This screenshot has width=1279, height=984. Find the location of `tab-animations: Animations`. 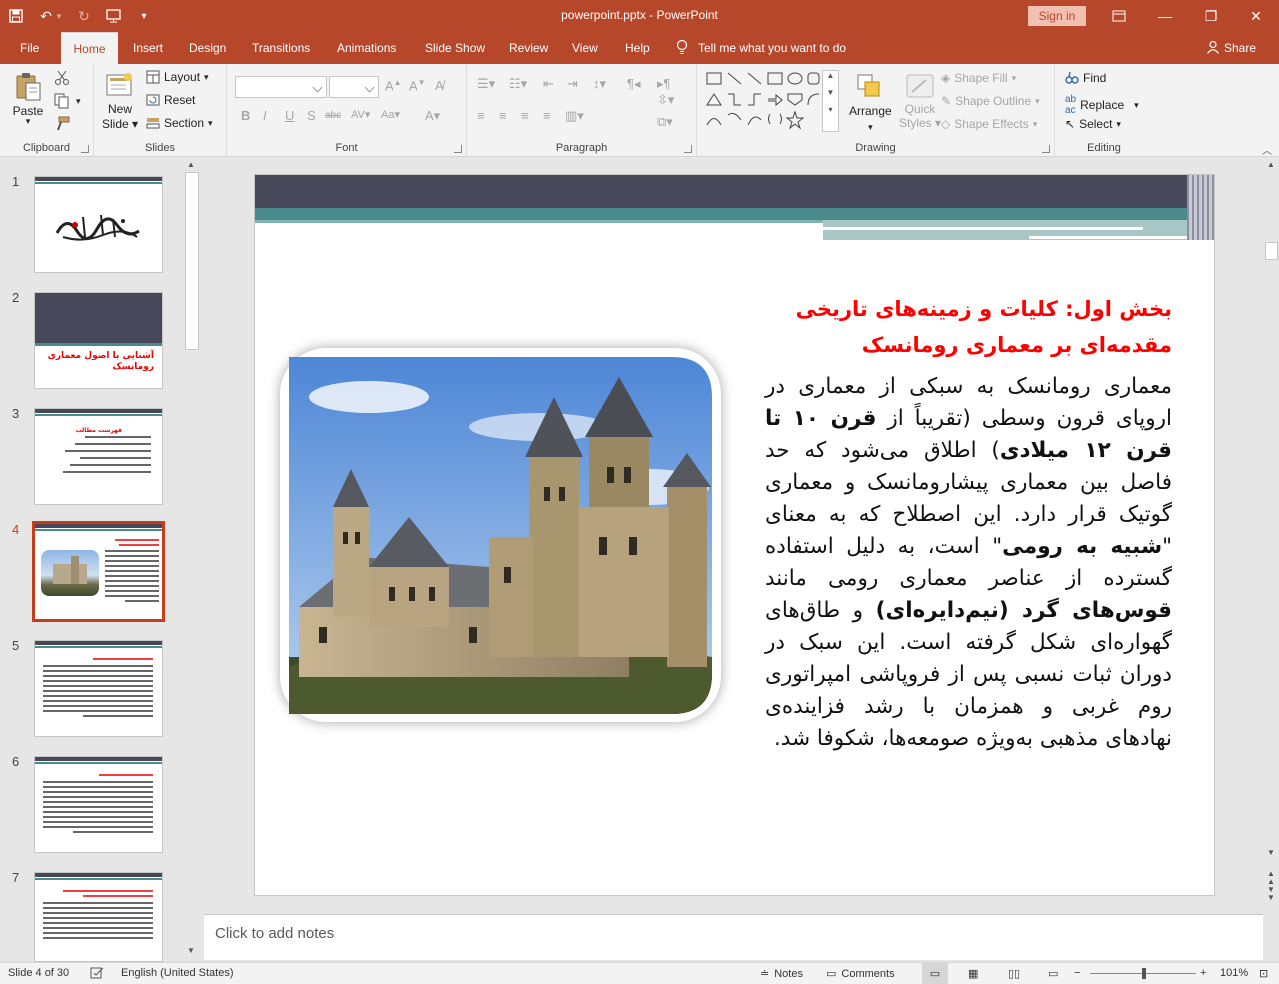

tab-animations: Animations is located at coordinates (366, 48).